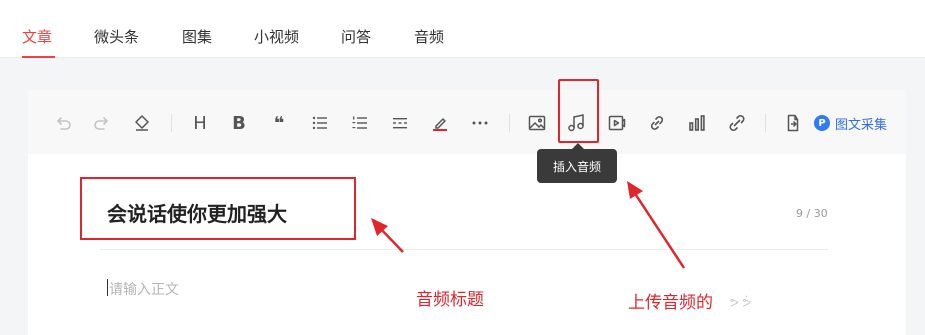 This screenshot has height=335, width=925. I want to click on undo-icon, so click(63, 123).